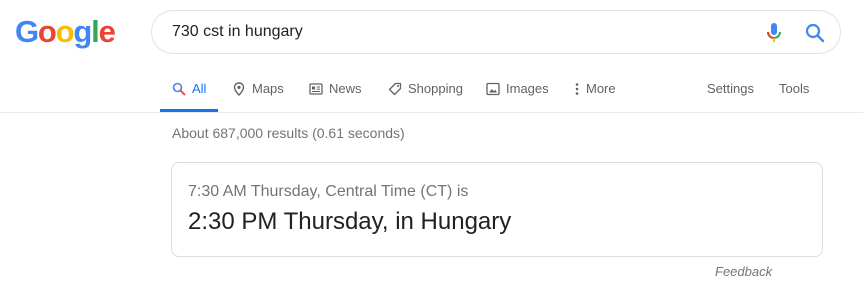 This screenshot has width=863, height=286. I want to click on settings-link: Settings, so click(730, 92).